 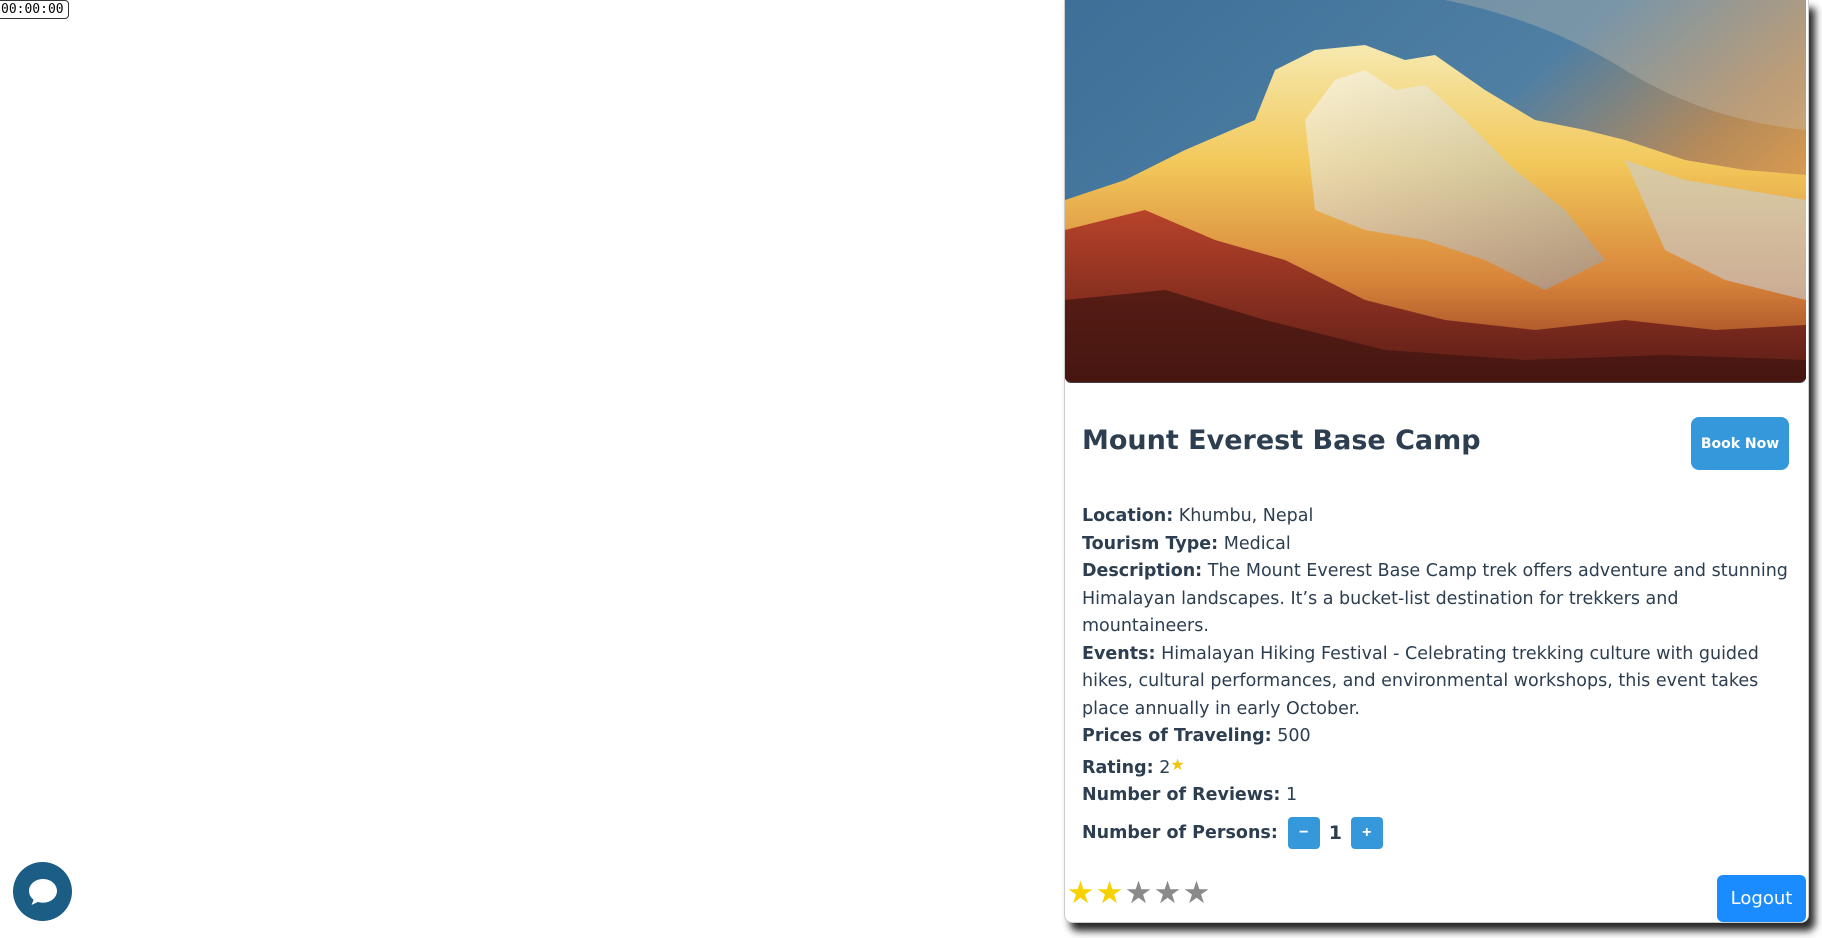 I want to click on price-row: Prices of Traveling: 500, so click(x=1439, y=737).